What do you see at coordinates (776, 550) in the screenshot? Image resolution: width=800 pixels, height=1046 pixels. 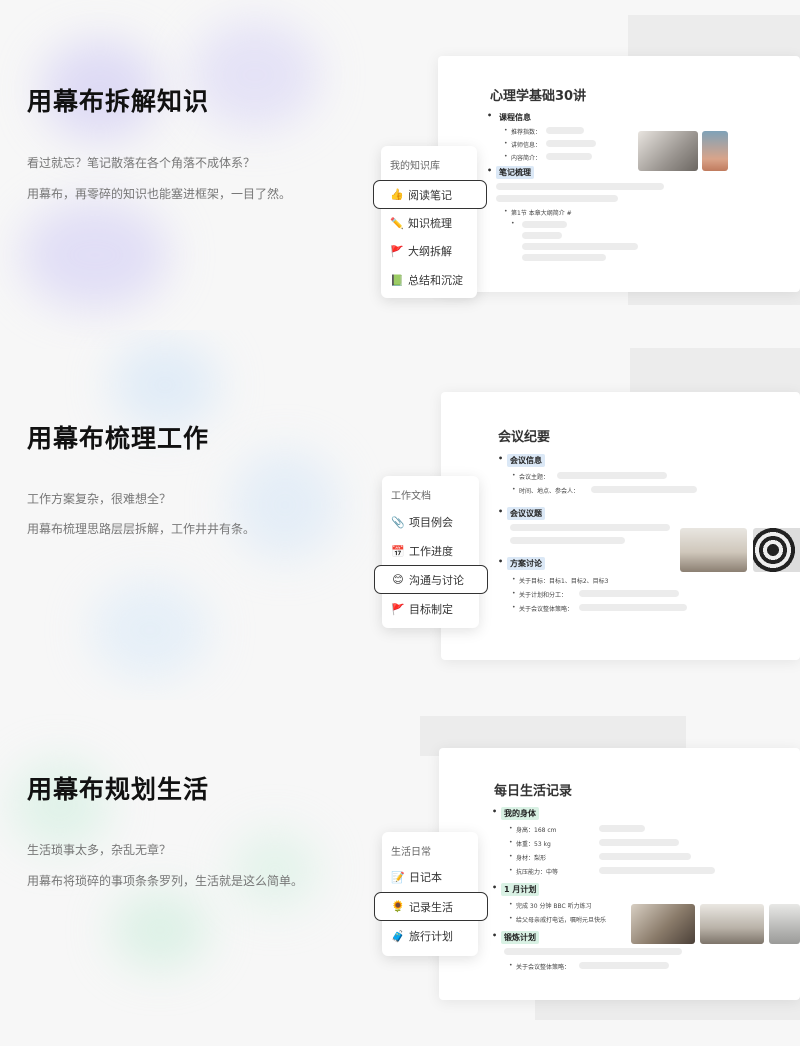 I see `dartboard-photo` at bounding box center [776, 550].